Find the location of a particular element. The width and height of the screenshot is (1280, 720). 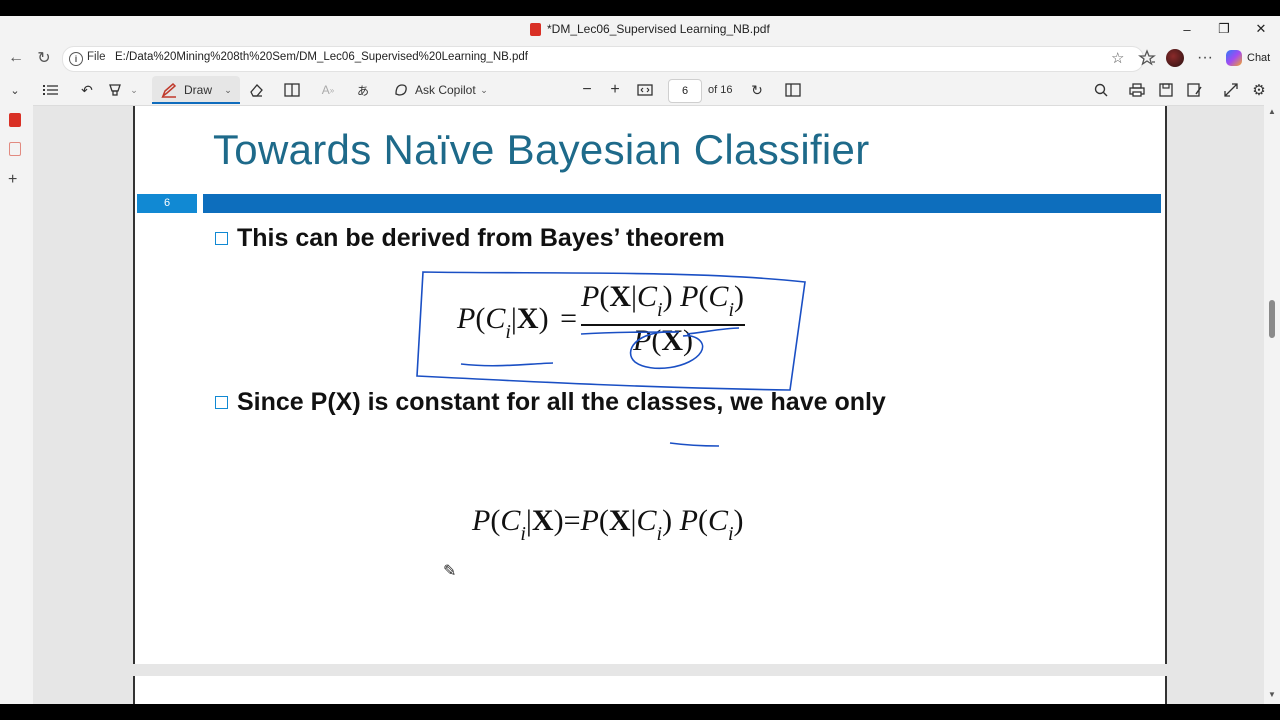

pdf-tab-icon-secondary is located at coordinates (15, 149).